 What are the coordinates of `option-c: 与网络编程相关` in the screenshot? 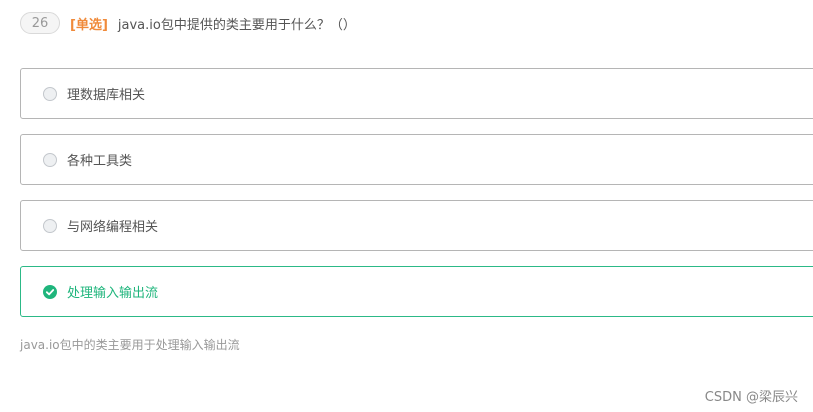 It's located at (416, 225).